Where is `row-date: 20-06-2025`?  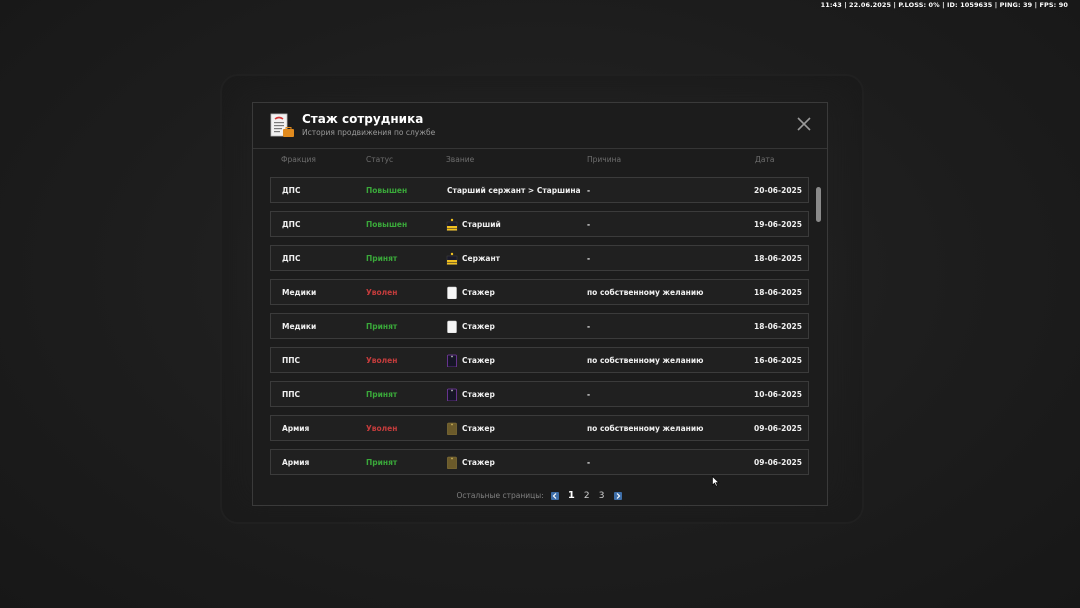 row-date: 20-06-2025 is located at coordinates (778, 190).